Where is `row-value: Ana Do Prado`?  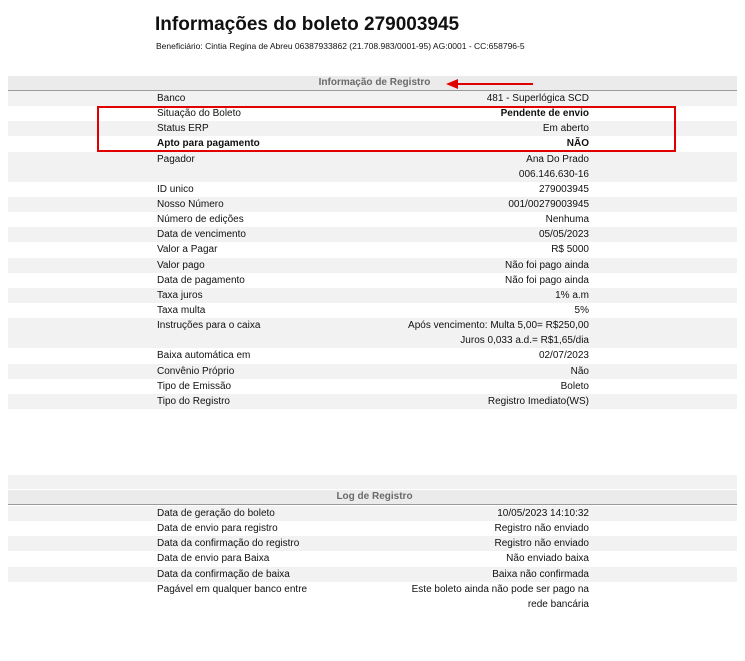 row-value: Ana Do Prado is located at coordinates (557, 159).